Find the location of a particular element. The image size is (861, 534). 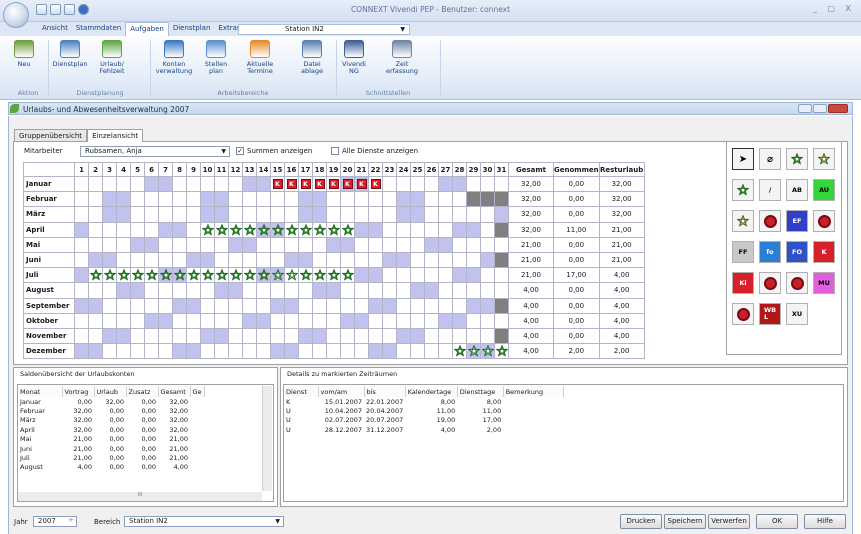

salden-header: Urlaub is located at coordinates (110, 391).